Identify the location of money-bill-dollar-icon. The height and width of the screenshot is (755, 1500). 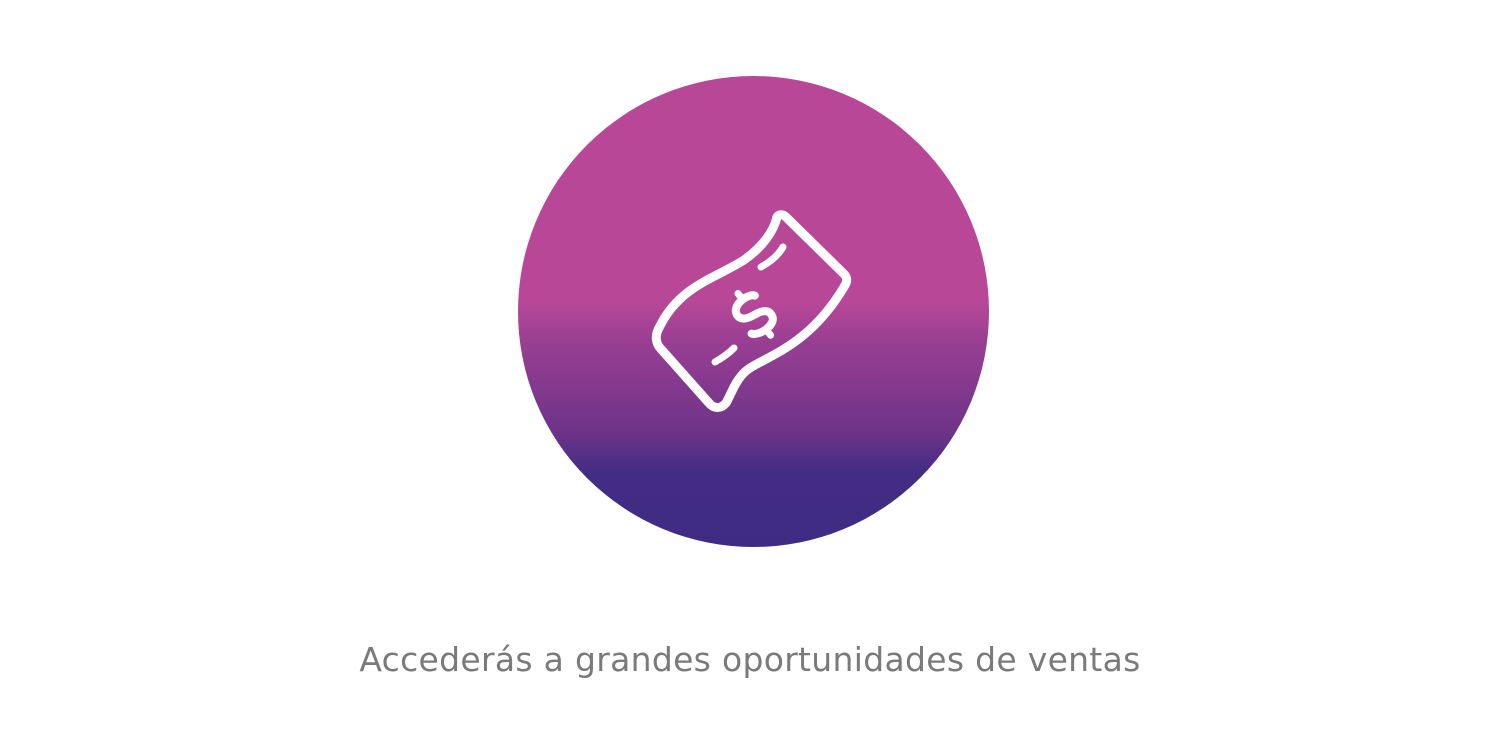
(751, 311).